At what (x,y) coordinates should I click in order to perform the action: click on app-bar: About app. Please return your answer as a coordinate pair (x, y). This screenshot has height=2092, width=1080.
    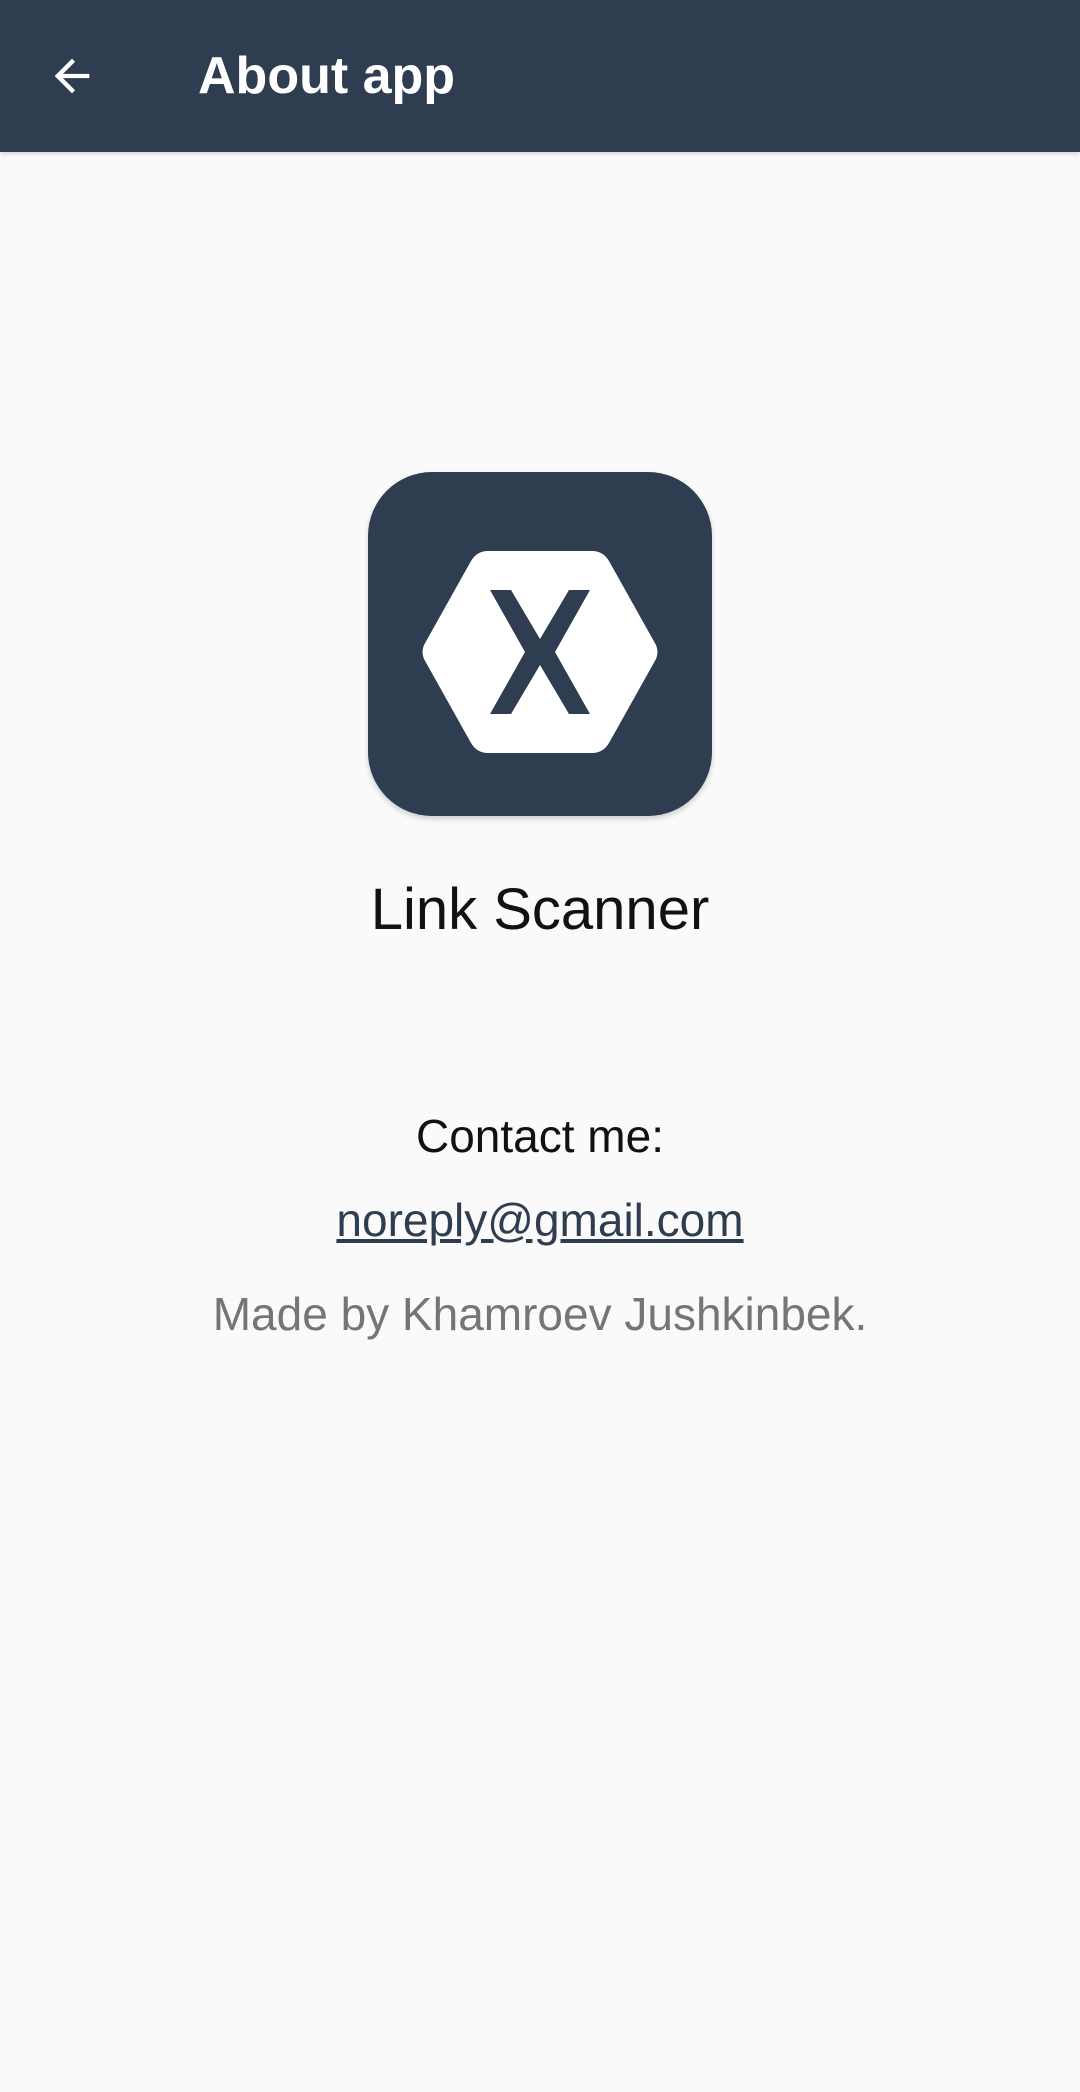
    Looking at the image, I should click on (540, 76).